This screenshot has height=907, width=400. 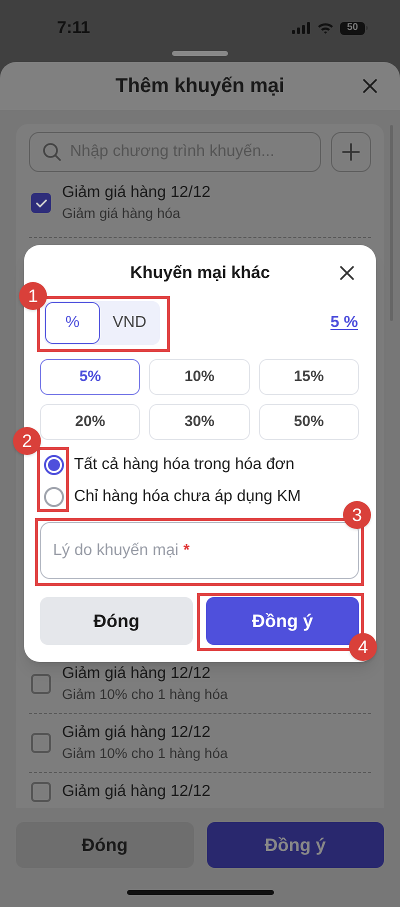 What do you see at coordinates (200, 273) in the screenshot?
I see `dialog-title: Khuyến mại khác` at bounding box center [200, 273].